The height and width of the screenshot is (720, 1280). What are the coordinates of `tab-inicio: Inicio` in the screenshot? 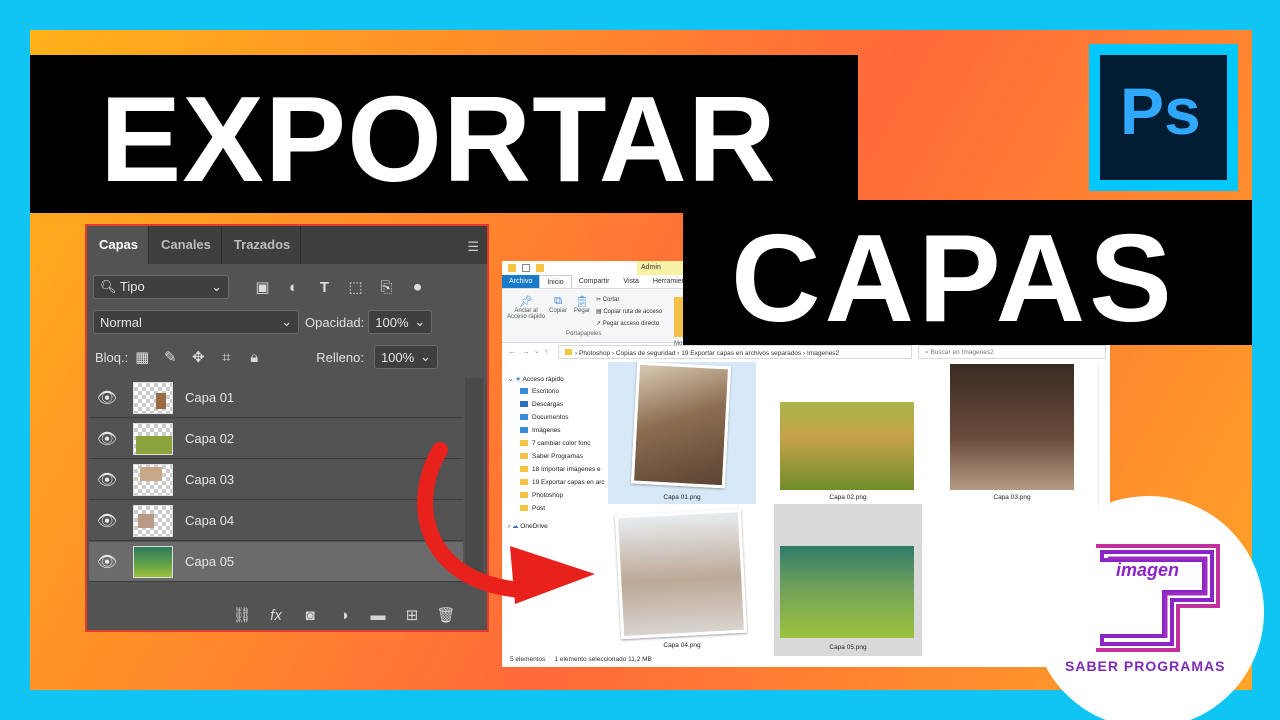 It's located at (555, 281).